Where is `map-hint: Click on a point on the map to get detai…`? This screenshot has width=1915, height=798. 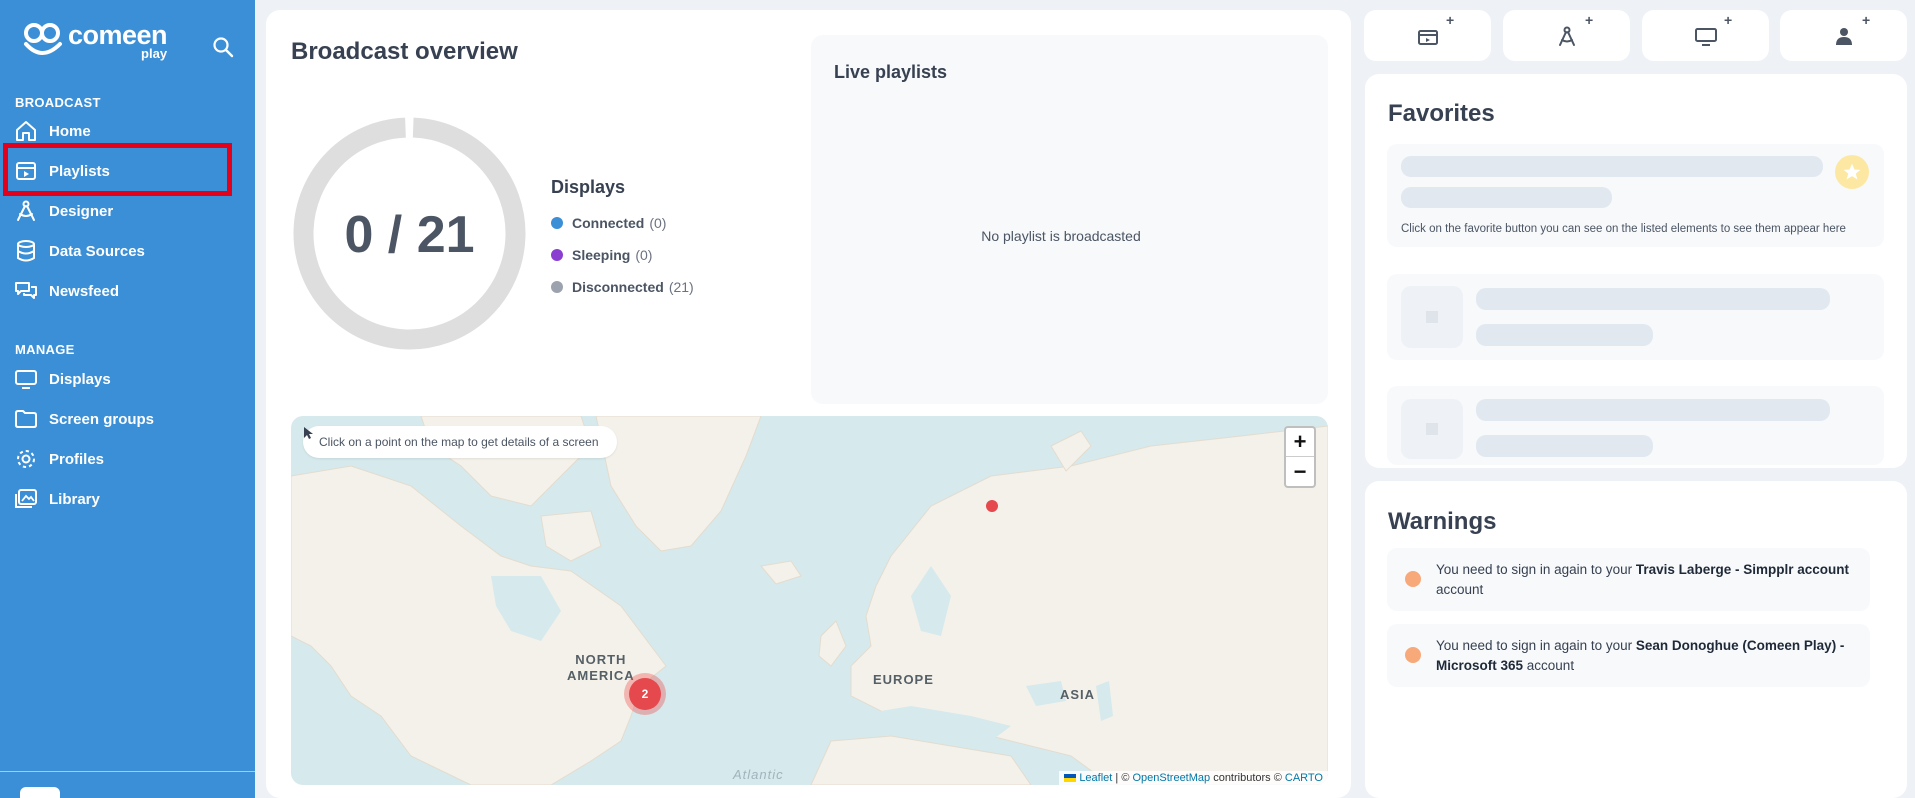
map-hint: Click on a point on the map to get detai… is located at coordinates (460, 442).